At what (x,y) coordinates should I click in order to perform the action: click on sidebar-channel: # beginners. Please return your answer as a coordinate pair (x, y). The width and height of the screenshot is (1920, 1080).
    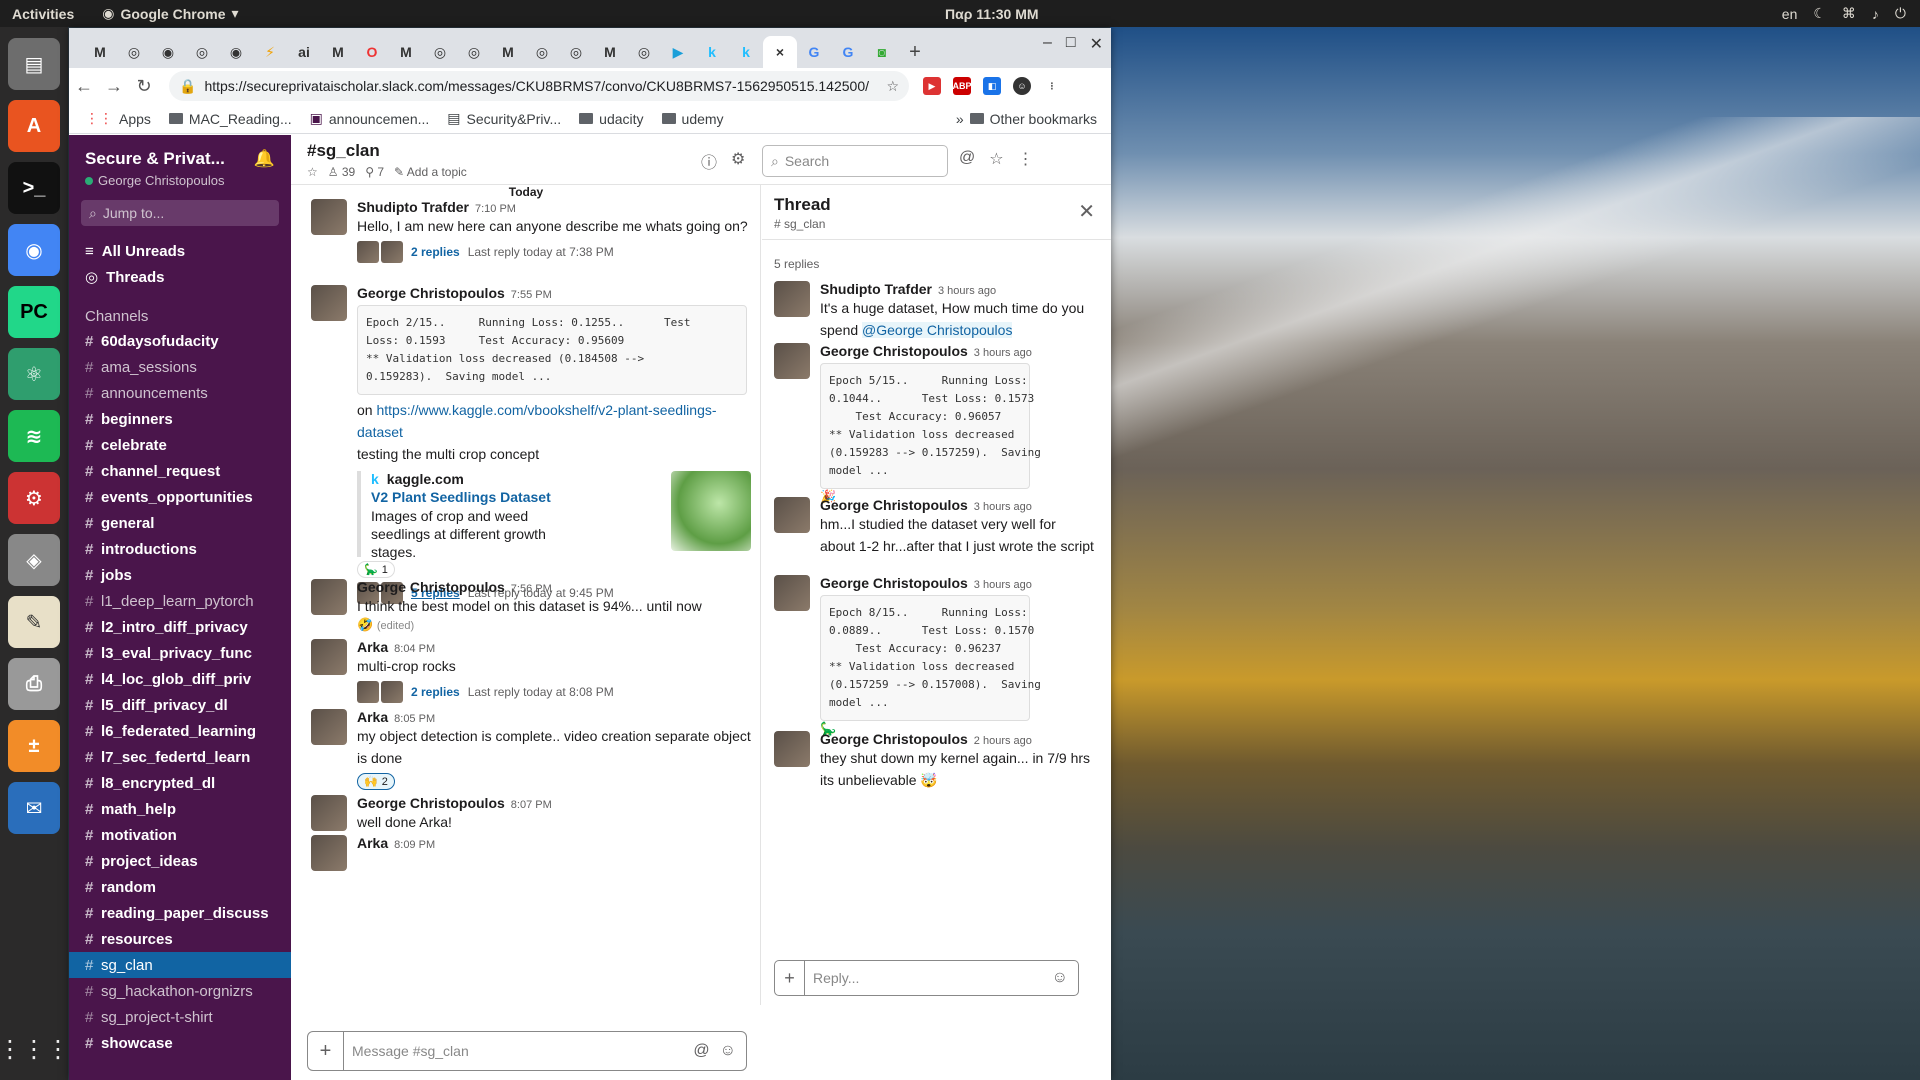
    Looking at the image, I should click on (180, 419).